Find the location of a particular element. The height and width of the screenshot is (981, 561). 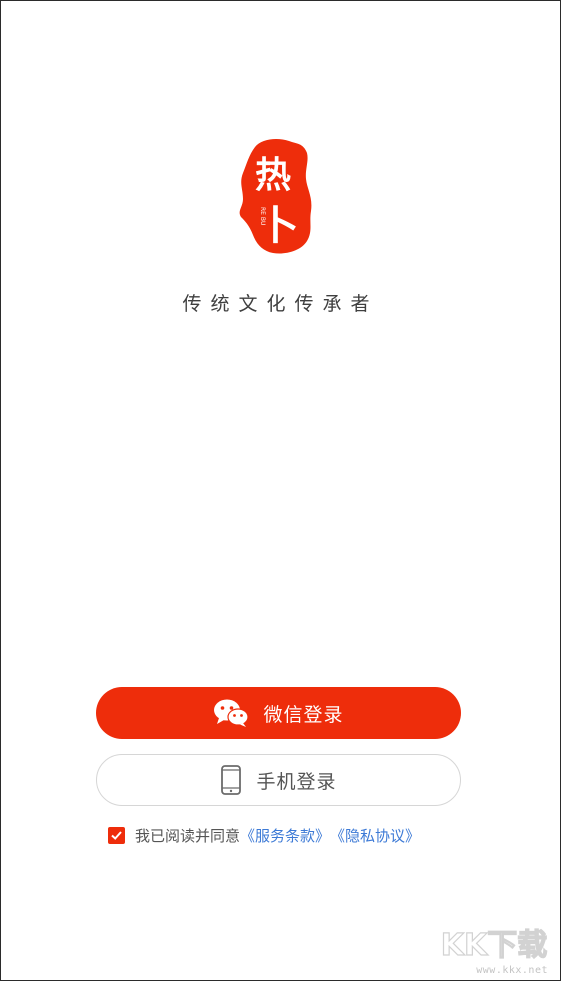

watermark-mark: KK下载 is located at coordinates (494, 945).